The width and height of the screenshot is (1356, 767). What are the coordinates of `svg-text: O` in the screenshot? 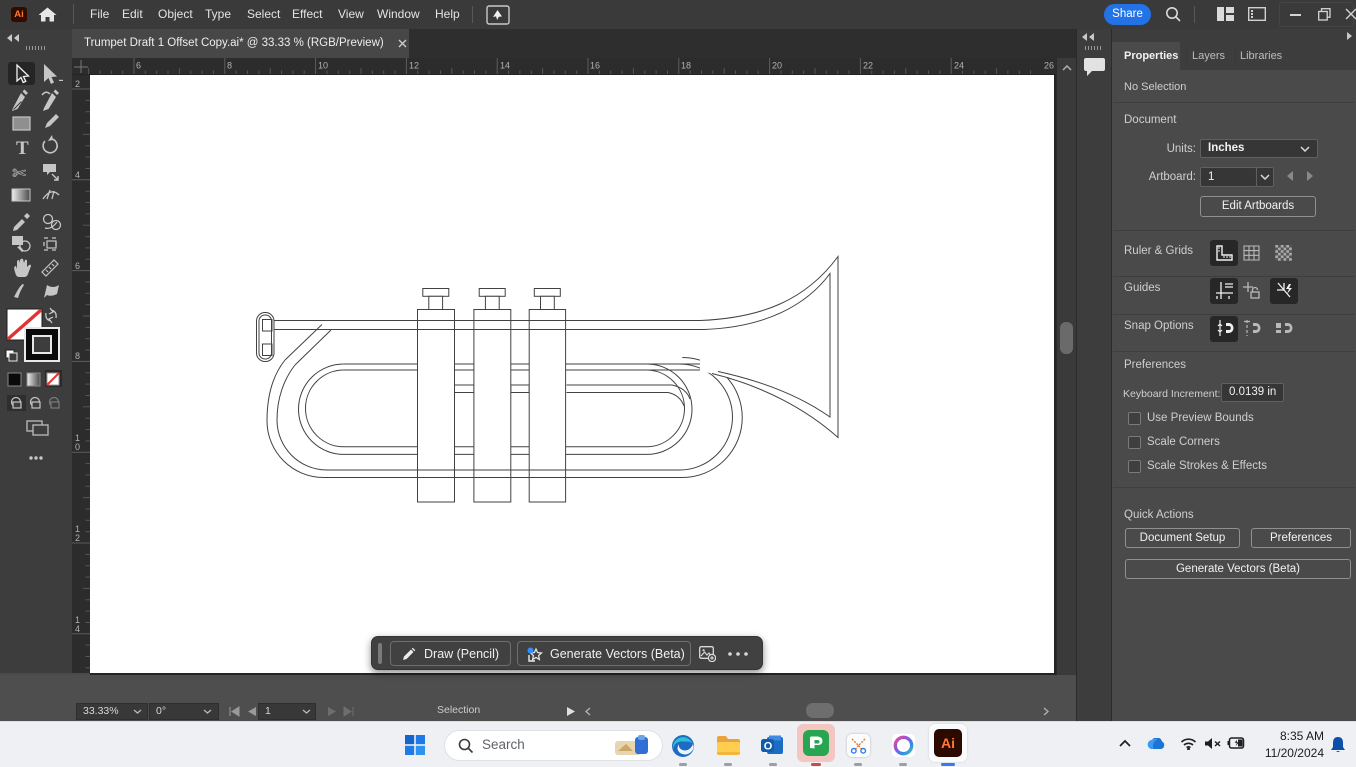 It's located at (768, 746).